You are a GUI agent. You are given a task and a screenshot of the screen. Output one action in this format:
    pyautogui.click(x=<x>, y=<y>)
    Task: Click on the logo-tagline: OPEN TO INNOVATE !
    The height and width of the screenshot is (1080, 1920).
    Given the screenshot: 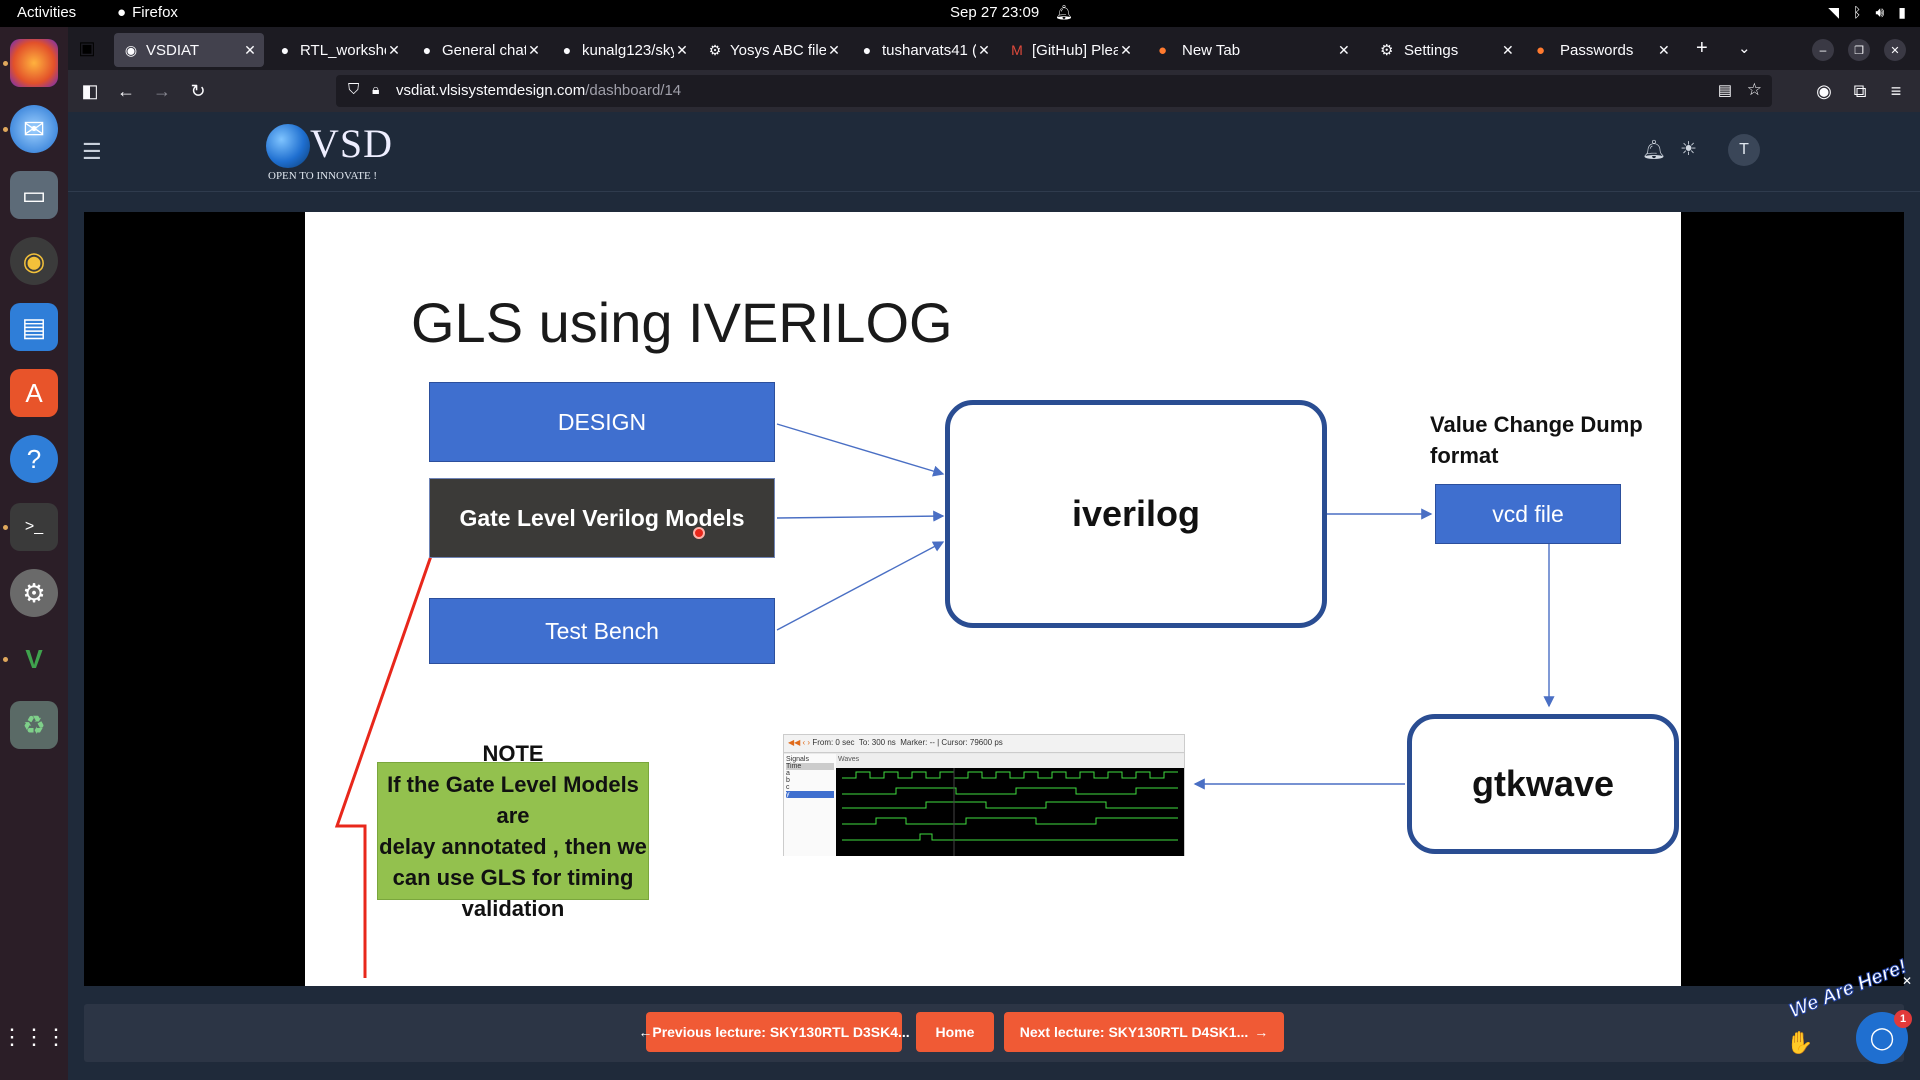 What is the action you would take?
    pyautogui.click(x=323, y=176)
    